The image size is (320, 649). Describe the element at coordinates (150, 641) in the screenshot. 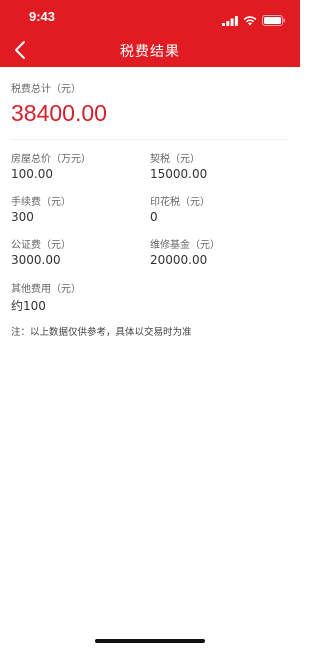

I see `home-indicator` at that location.